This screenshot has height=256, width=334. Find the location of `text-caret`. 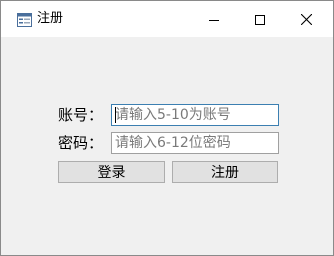

text-caret is located at coordinates (115, 115).